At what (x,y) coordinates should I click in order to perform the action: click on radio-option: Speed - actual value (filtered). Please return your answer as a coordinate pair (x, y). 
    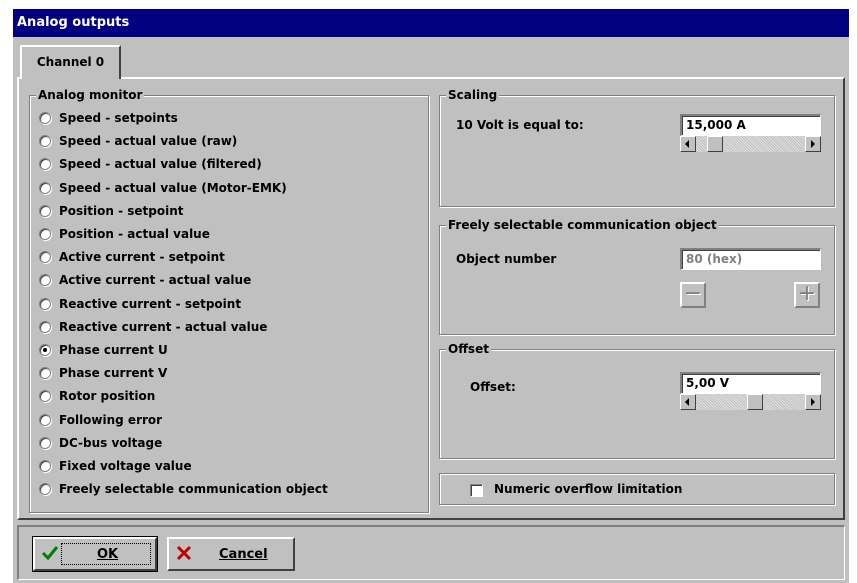
    Looking at the image, I should click on (150, 164).